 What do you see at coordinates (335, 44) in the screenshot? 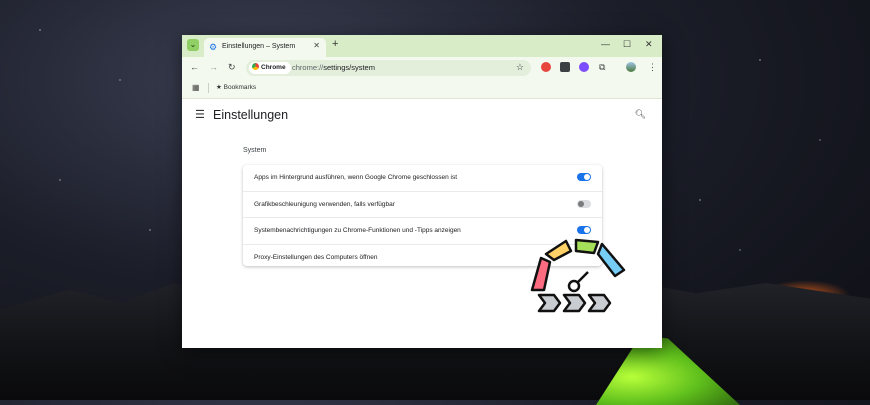
I see `new-tab-button: +` at bounding box center [335, 44].